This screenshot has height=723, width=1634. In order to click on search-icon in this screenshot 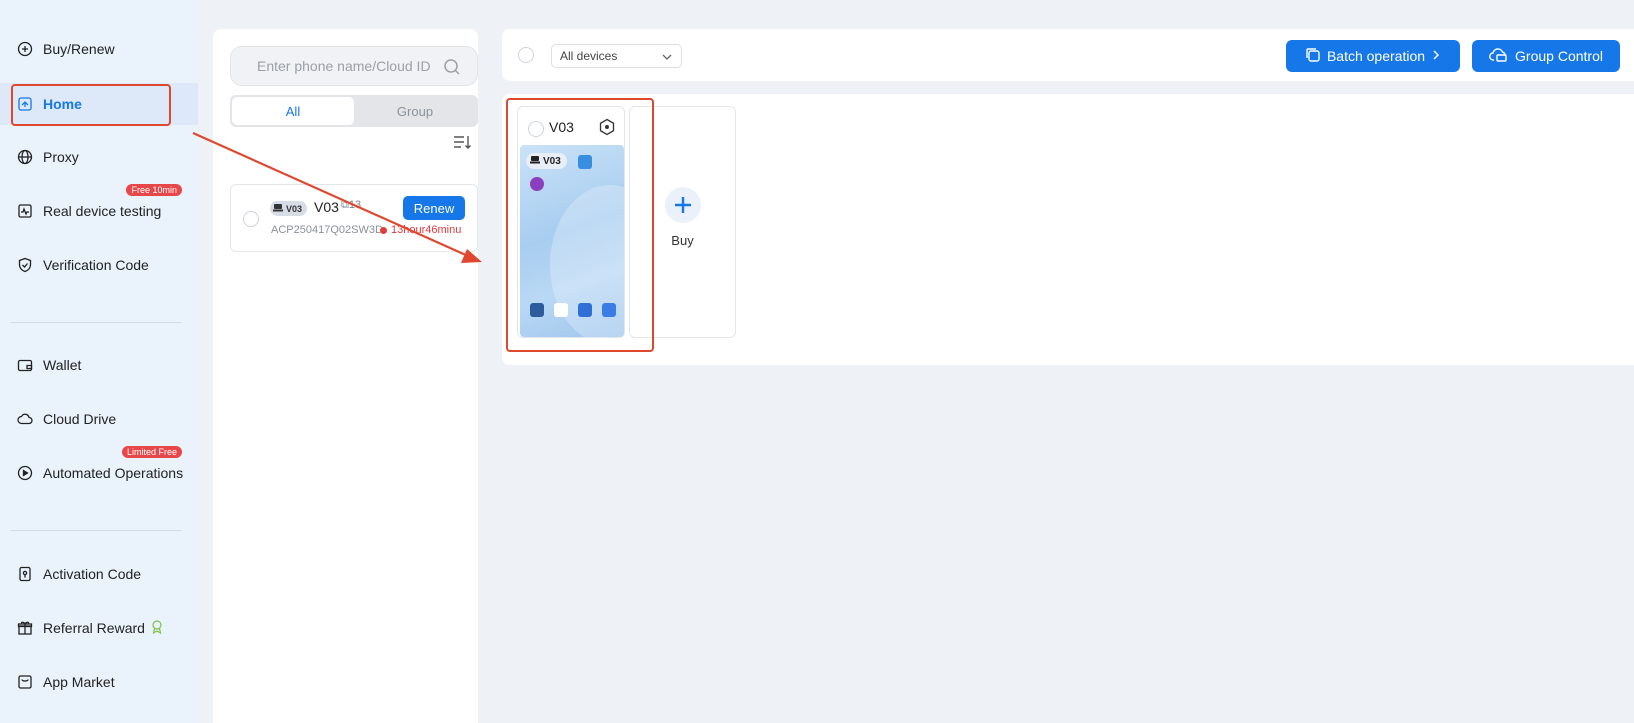, I will do `click(452, 69)`.